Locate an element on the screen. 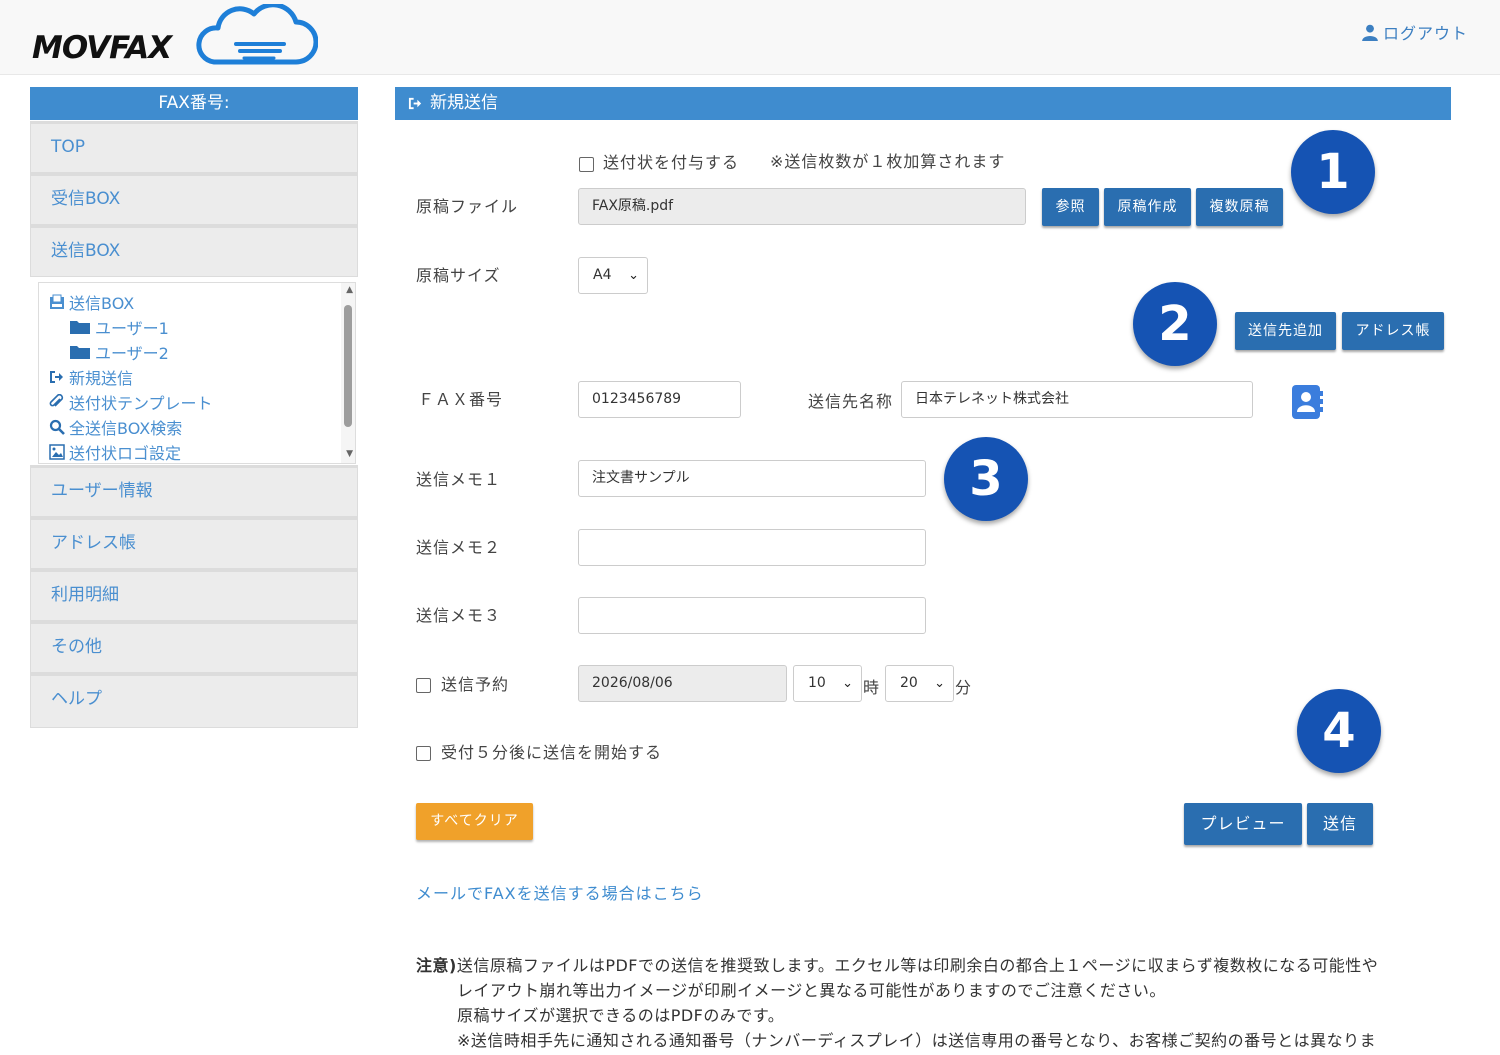  cover-sheet-label: 送付状を付与する is located at coordinates (671, 162).